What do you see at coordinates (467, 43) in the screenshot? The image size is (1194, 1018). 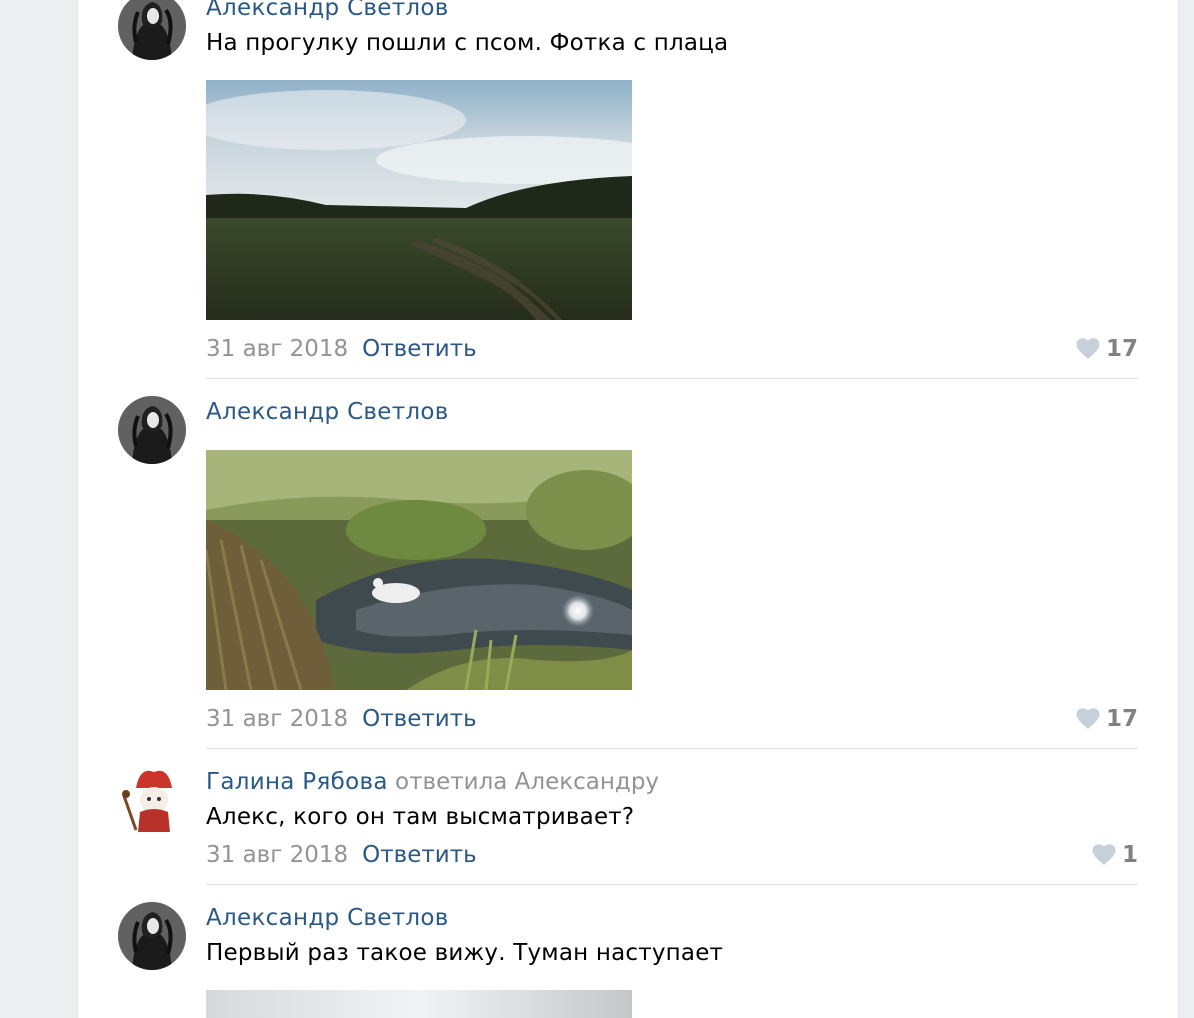 I see `comment-text: На прогулку пошли с псом. Фотка с плаца` at bounding box center [467, 43].